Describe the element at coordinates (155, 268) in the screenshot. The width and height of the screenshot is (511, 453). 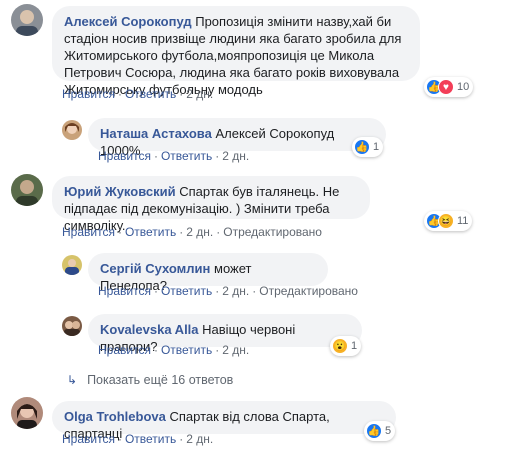
I see `comment-author: Сергій Сухомлин` at that location.